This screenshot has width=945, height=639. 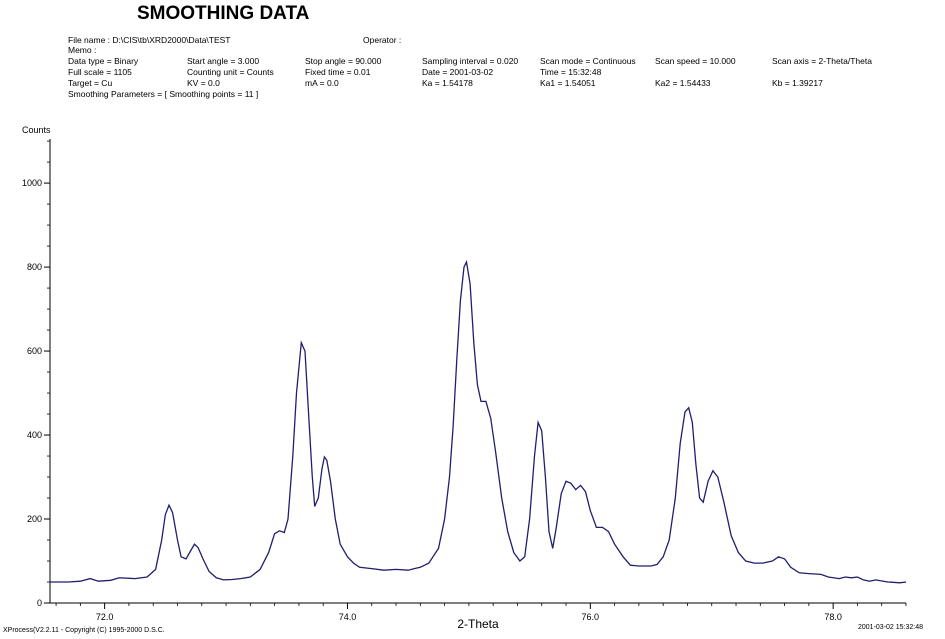 I want to click on y-tick-label: 200, so click(x=34, y=519).